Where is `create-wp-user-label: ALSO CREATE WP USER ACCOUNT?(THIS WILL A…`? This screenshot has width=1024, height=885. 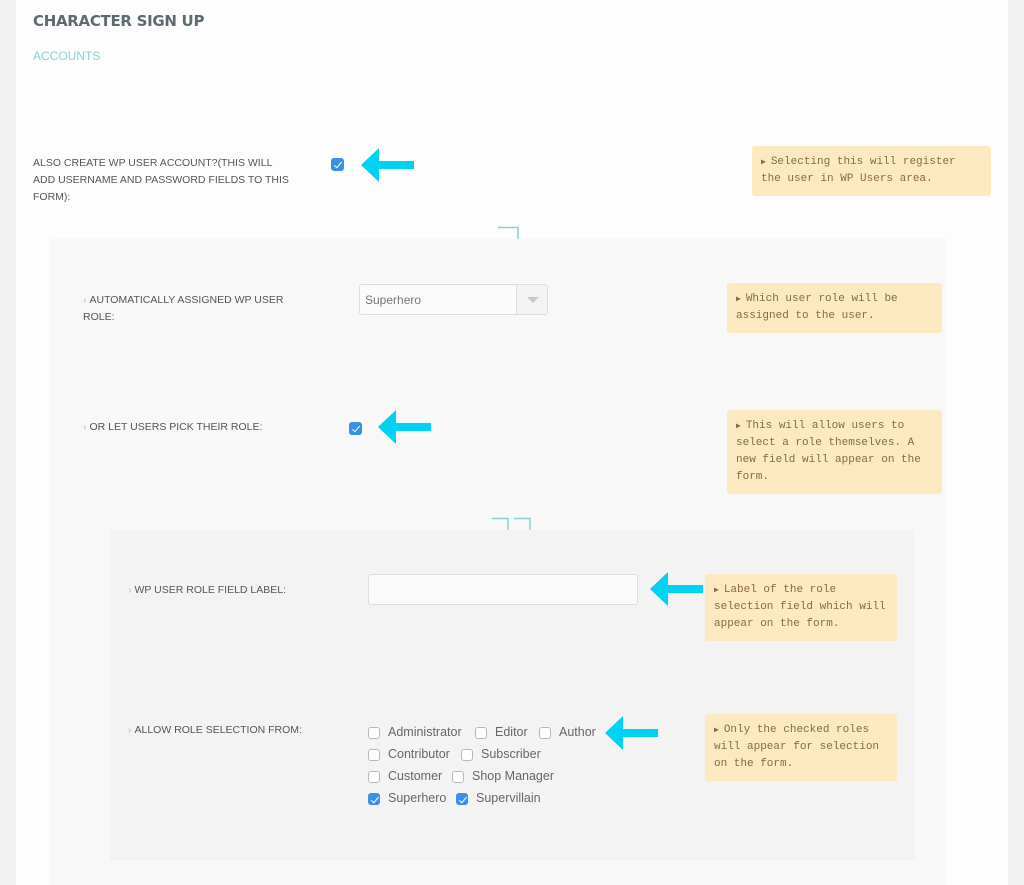
create-wp-user-label: ALSO CREATE WP USER ACCOUNT?(THIS WILL A… is located at coordinates (161, 180).